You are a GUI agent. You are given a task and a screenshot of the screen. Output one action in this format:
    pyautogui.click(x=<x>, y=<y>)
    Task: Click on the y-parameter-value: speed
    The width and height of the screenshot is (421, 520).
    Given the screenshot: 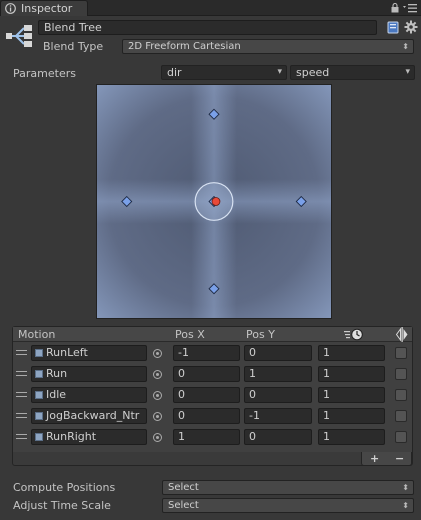 What is the action you would take?
    pyautogui.click(x=313, y=72)
    